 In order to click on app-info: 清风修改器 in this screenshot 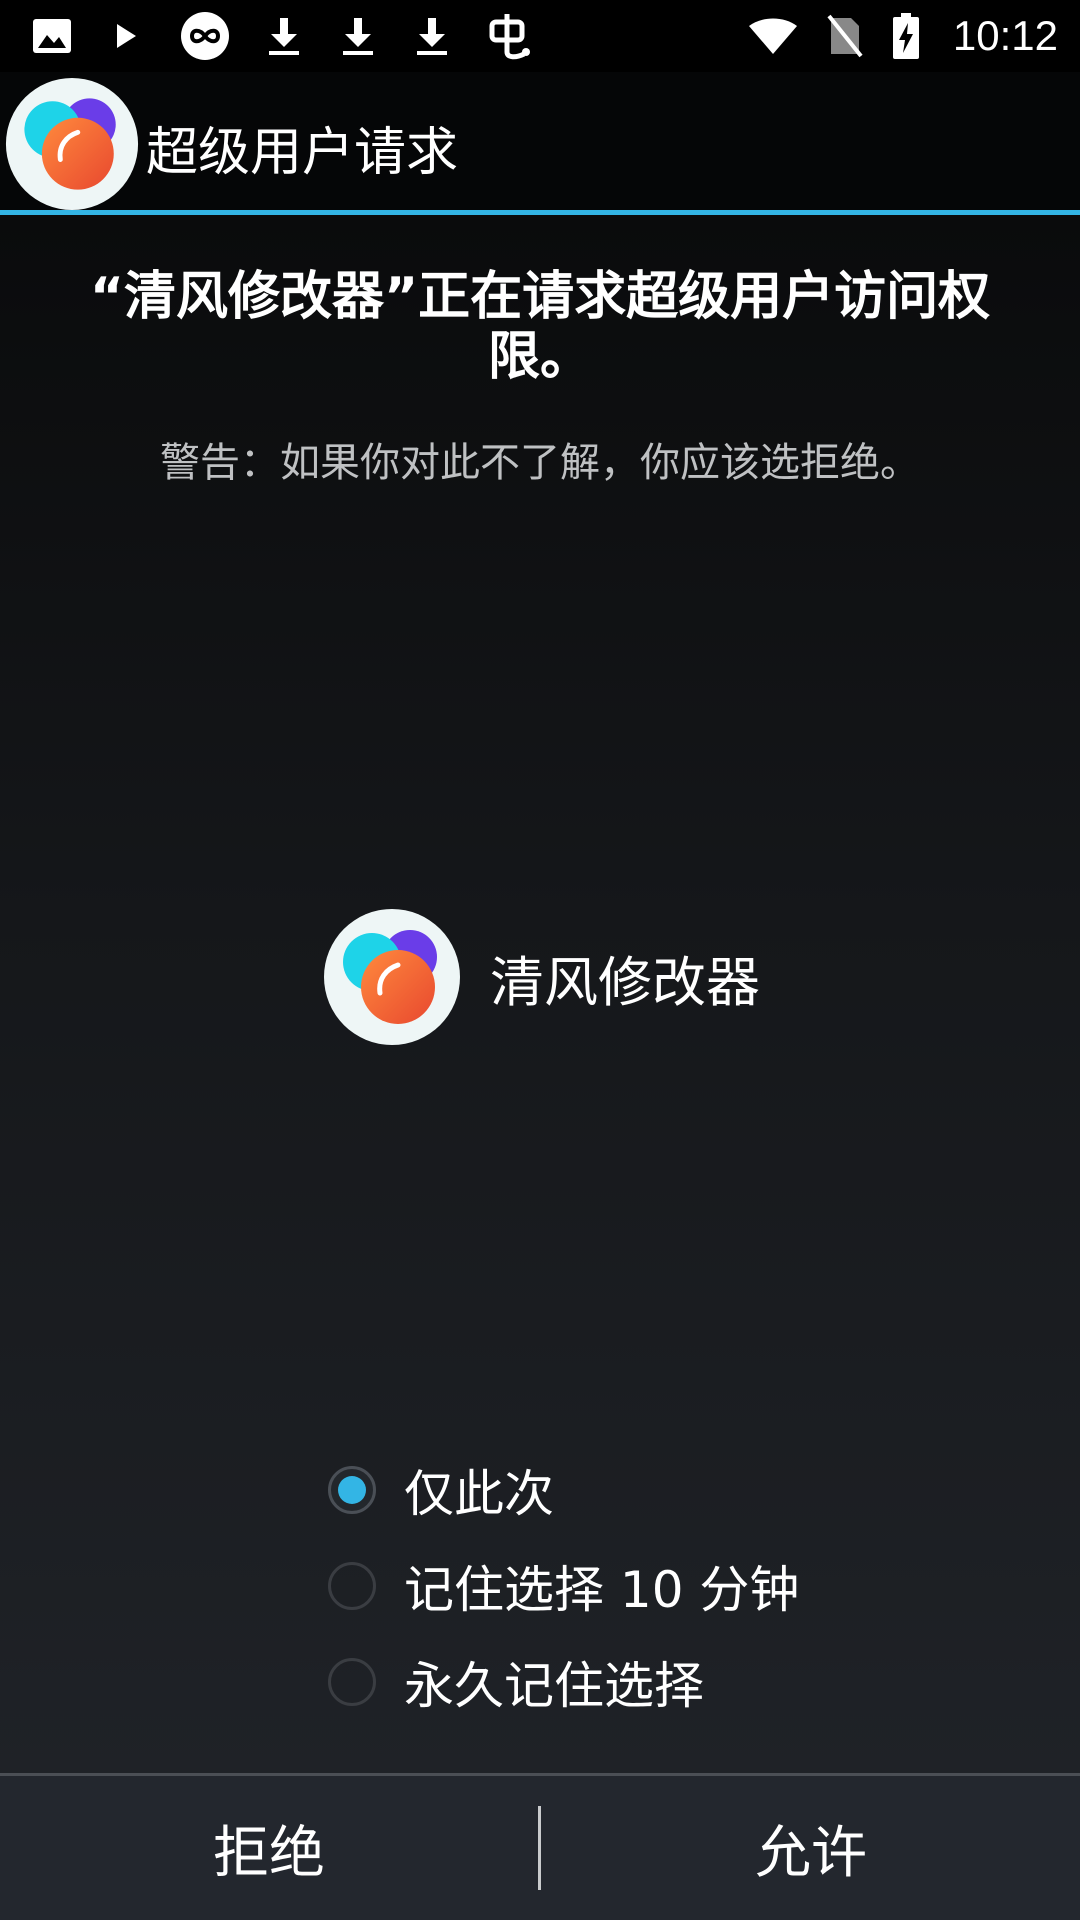, I will do `click(541, 977)`.